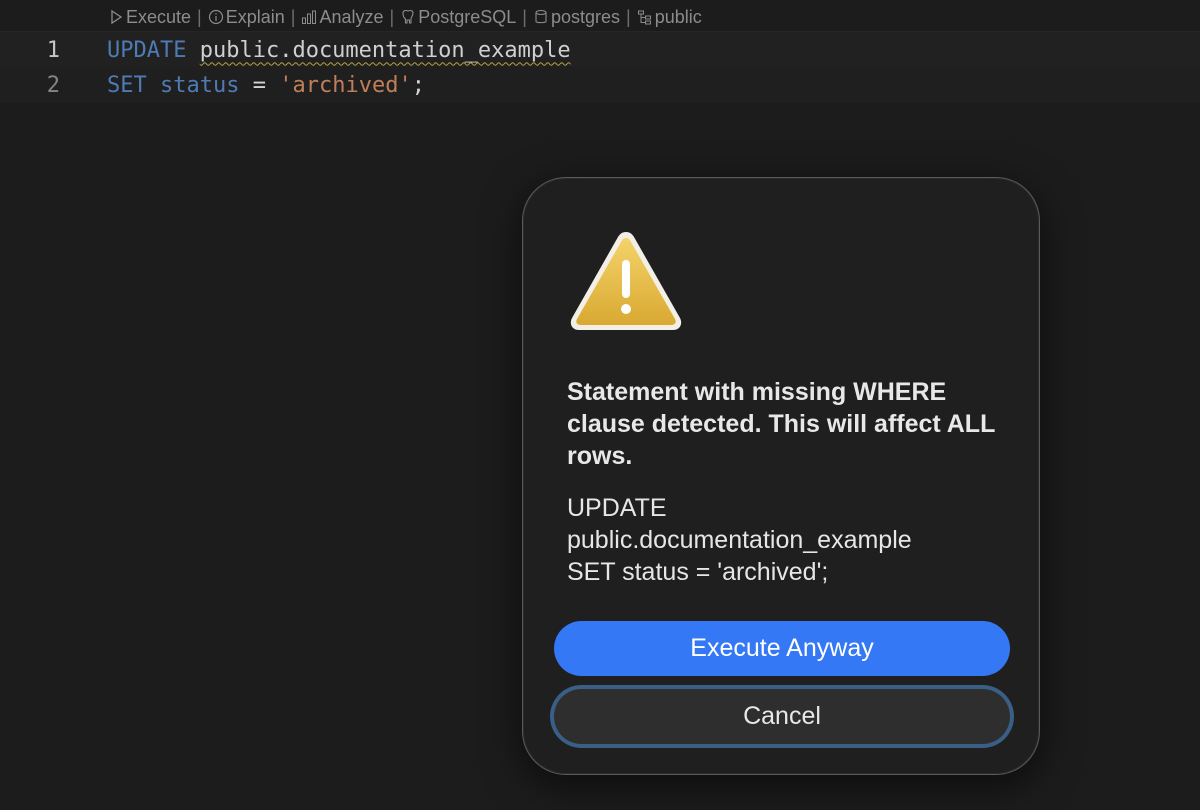 The image size is (1200, 810). What do you see at coordinates (467, 16) in the screenshot?
I see `codelens-engine-label: PostgreSQL` at bounding box center [467, 16].